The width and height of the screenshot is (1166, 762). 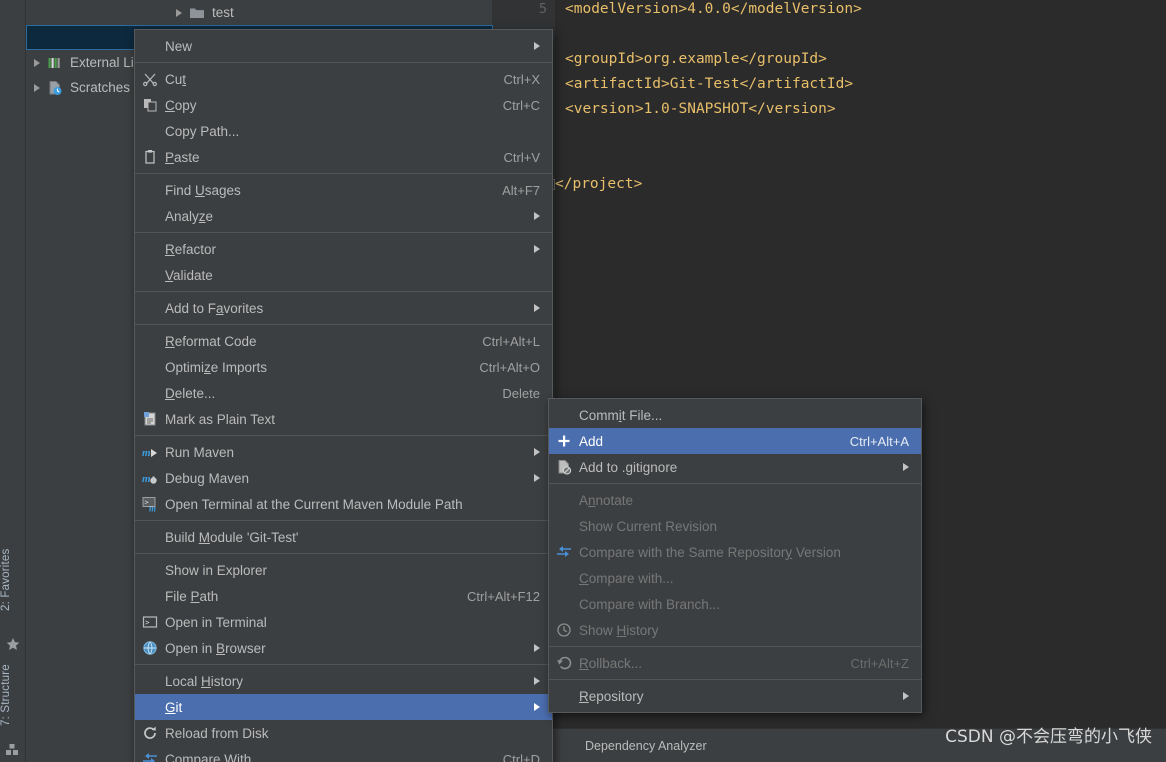 What do you see at coordinates (343, 537) in the screenshot?
I see `menu-item-build-module-git-test: Build Module 'Git-Test'` at bounding box center [343, 537].